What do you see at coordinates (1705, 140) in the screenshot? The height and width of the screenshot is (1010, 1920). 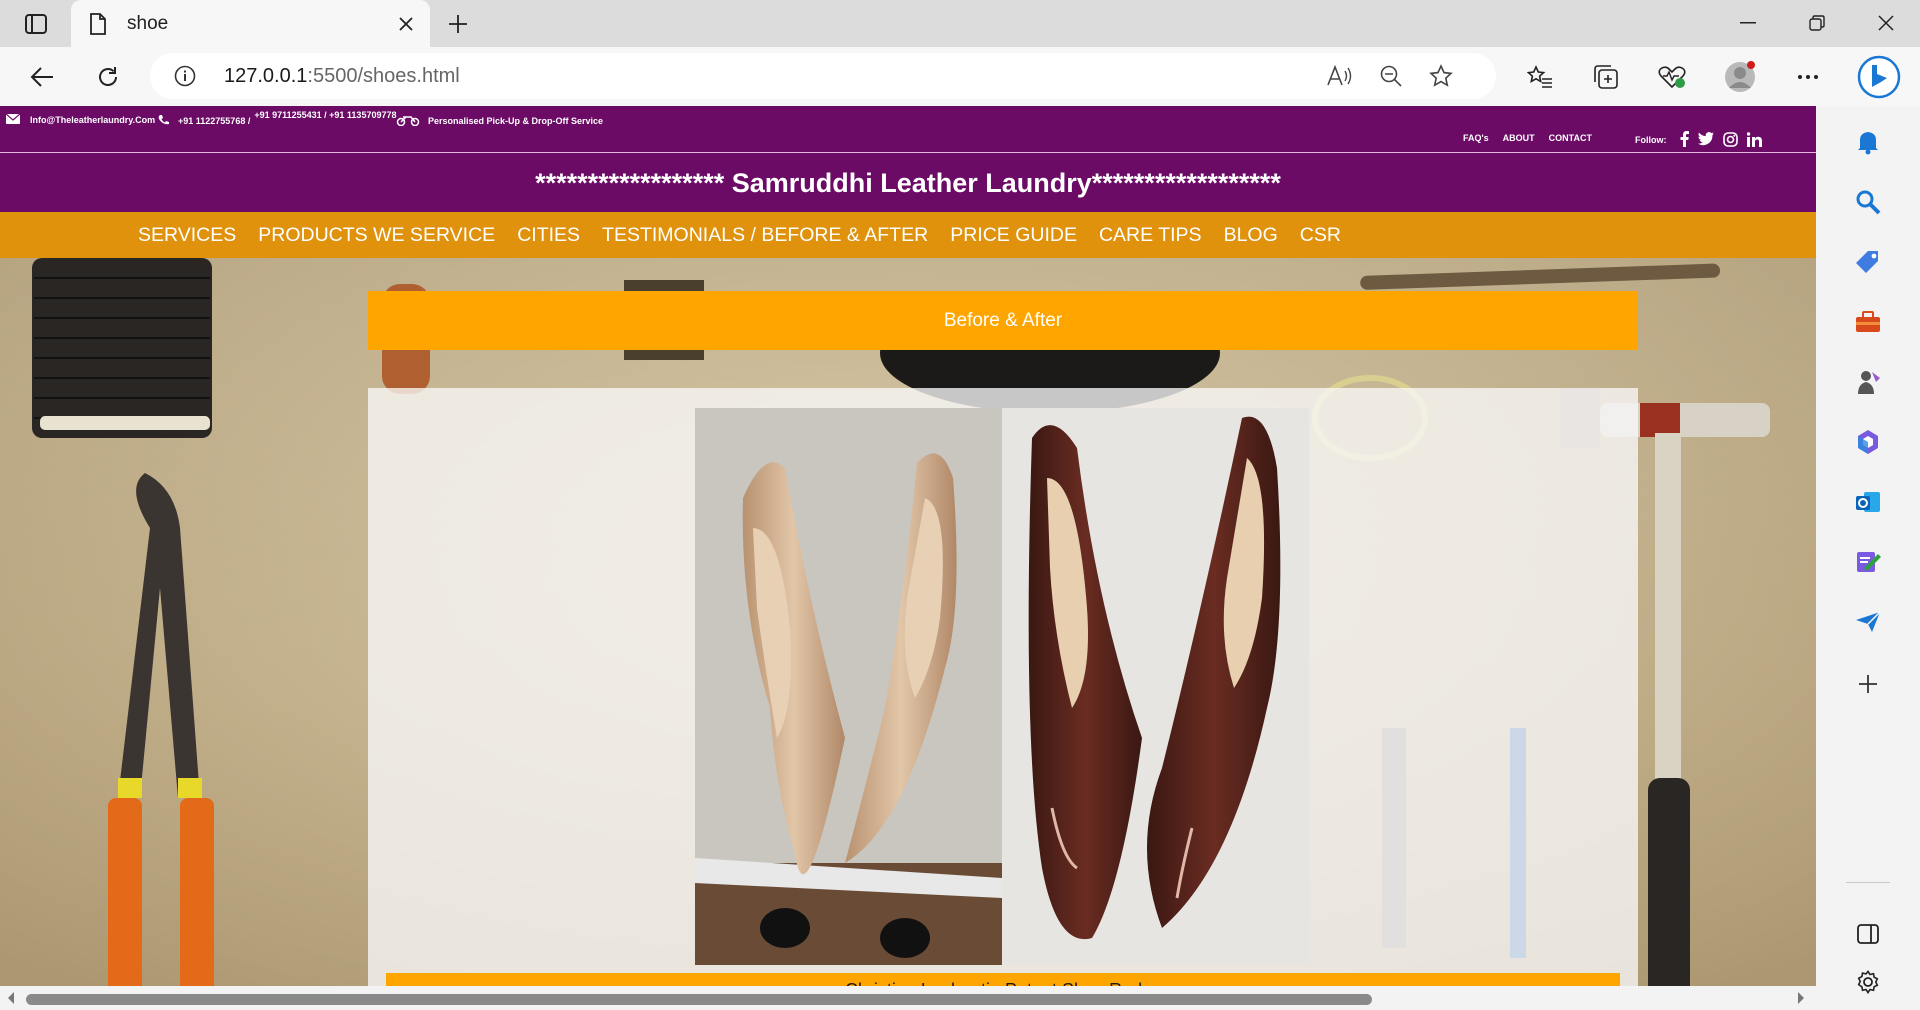 I see `twitter-icon` at bounding box center [1705, 140].